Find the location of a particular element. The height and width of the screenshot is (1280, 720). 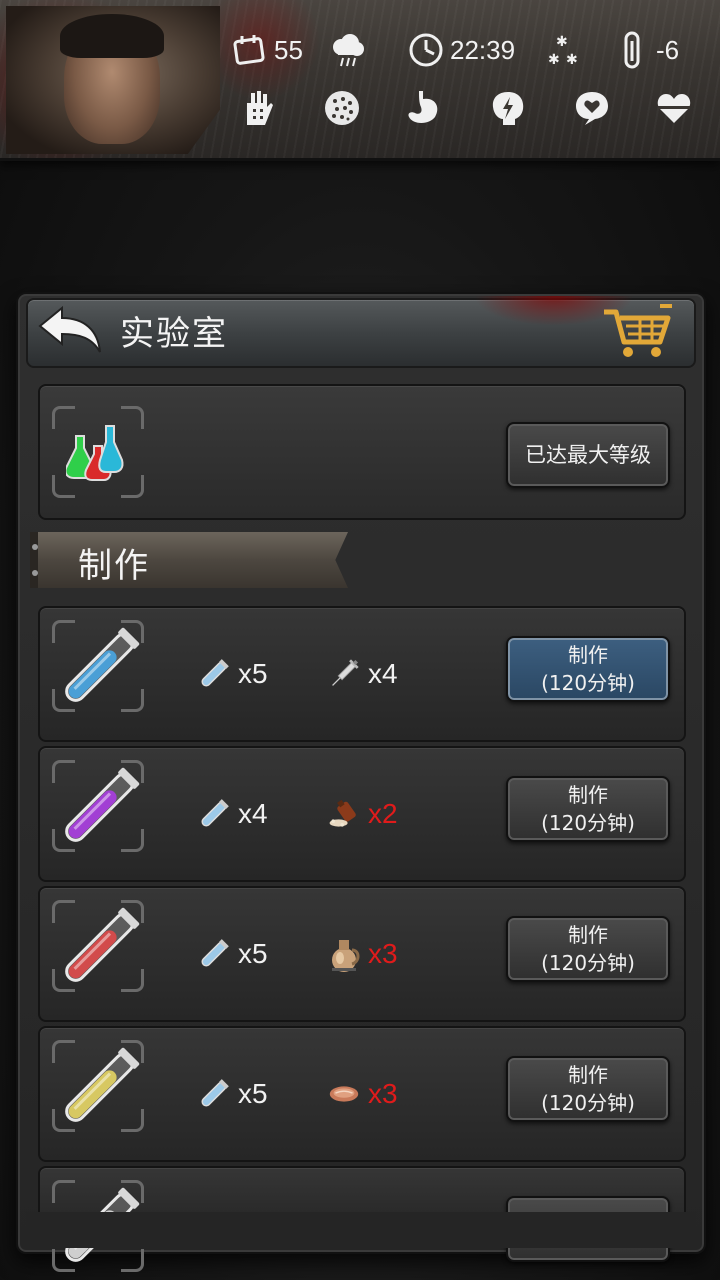

stomach-icon is located at coordinates (424, 108).